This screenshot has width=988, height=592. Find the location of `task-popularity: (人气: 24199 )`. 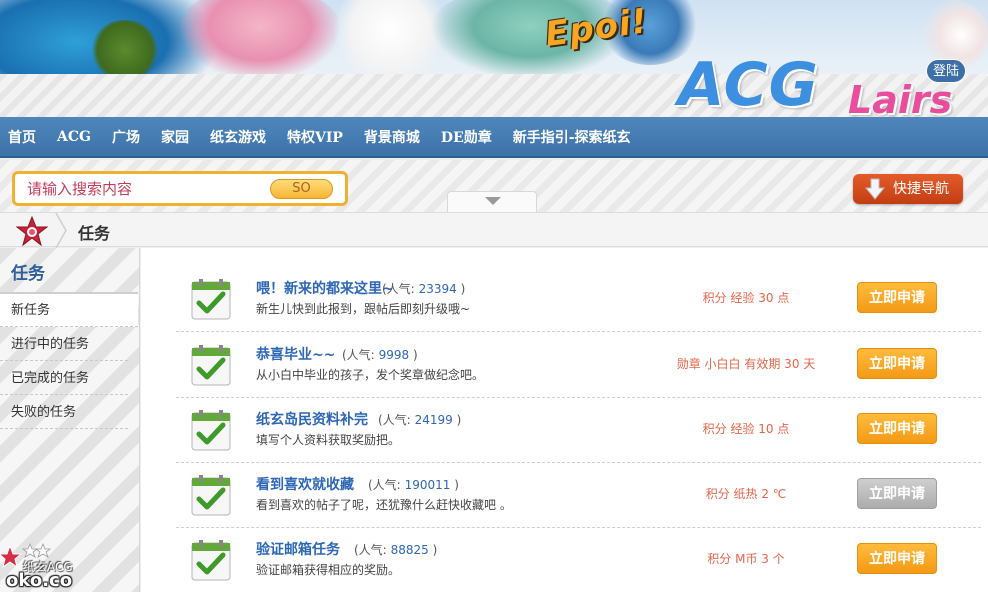

task-popularity: (人气: 24199 ) is located at coordinates (419, 419).